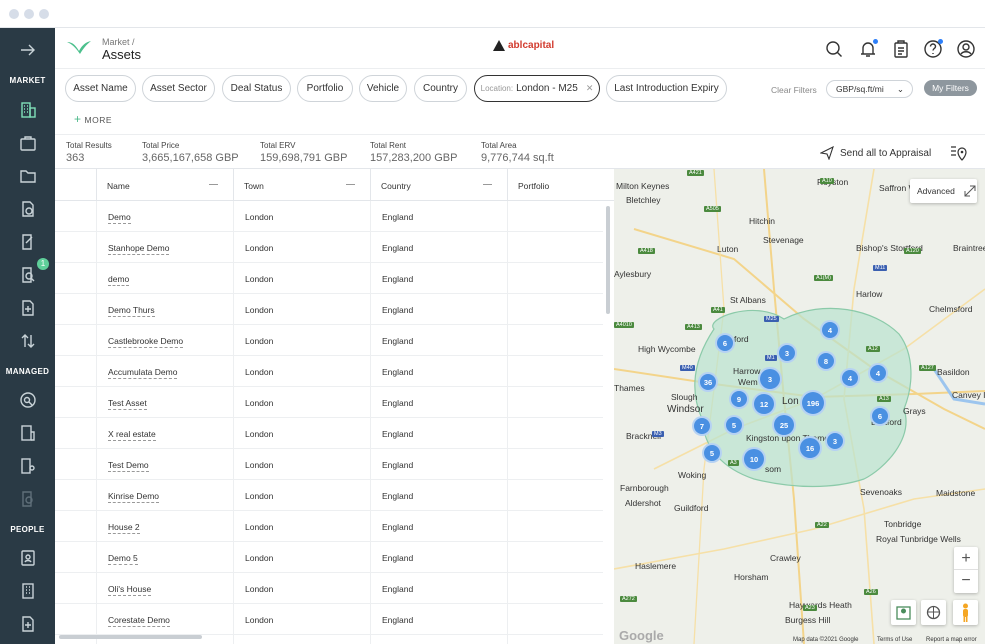 The height and width of the screenshot is (644, 985). Describe the element at coordinates (329, 309) in the screenshot. I see `table-row: Demo Thurs London England` at that location.